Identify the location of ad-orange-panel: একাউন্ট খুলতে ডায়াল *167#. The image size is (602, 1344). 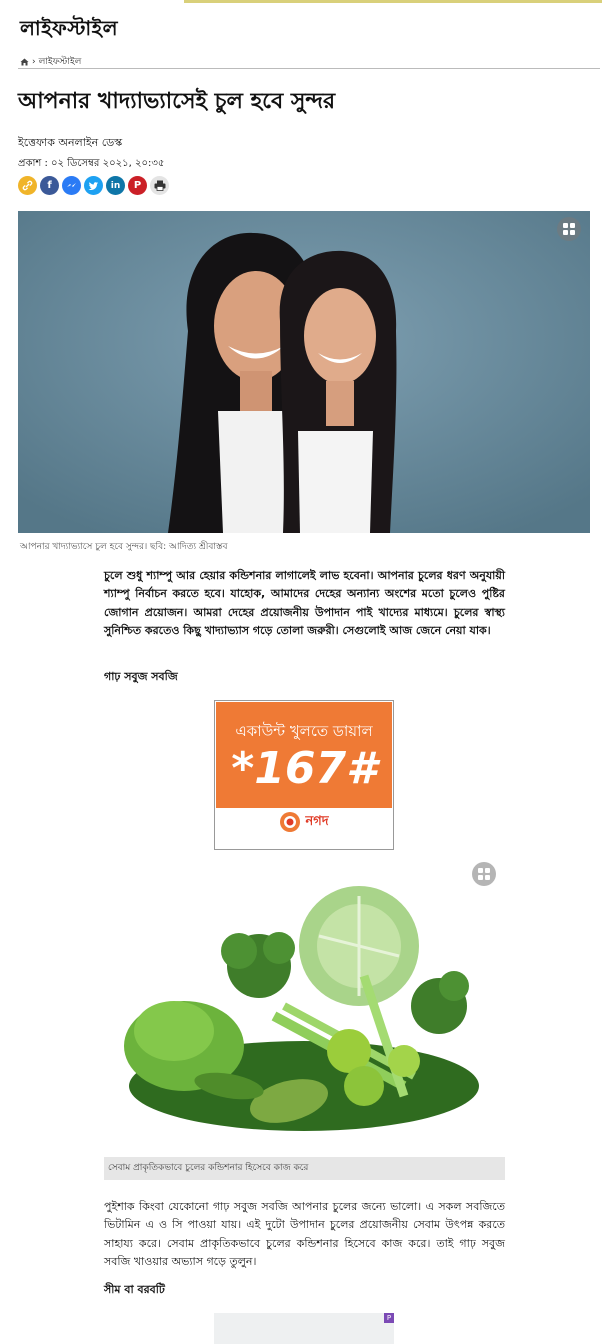
(304, 755).